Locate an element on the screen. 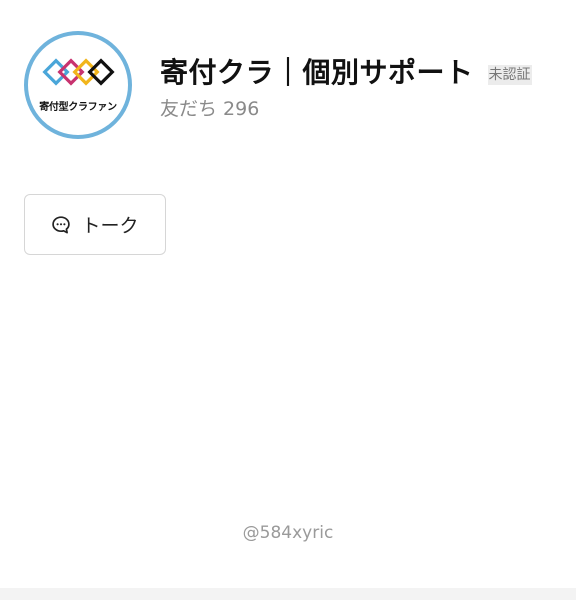 The width and height of the screenshot is (576, 600). avatar: 寄付型クラファン is located at coordinates (78, 85).